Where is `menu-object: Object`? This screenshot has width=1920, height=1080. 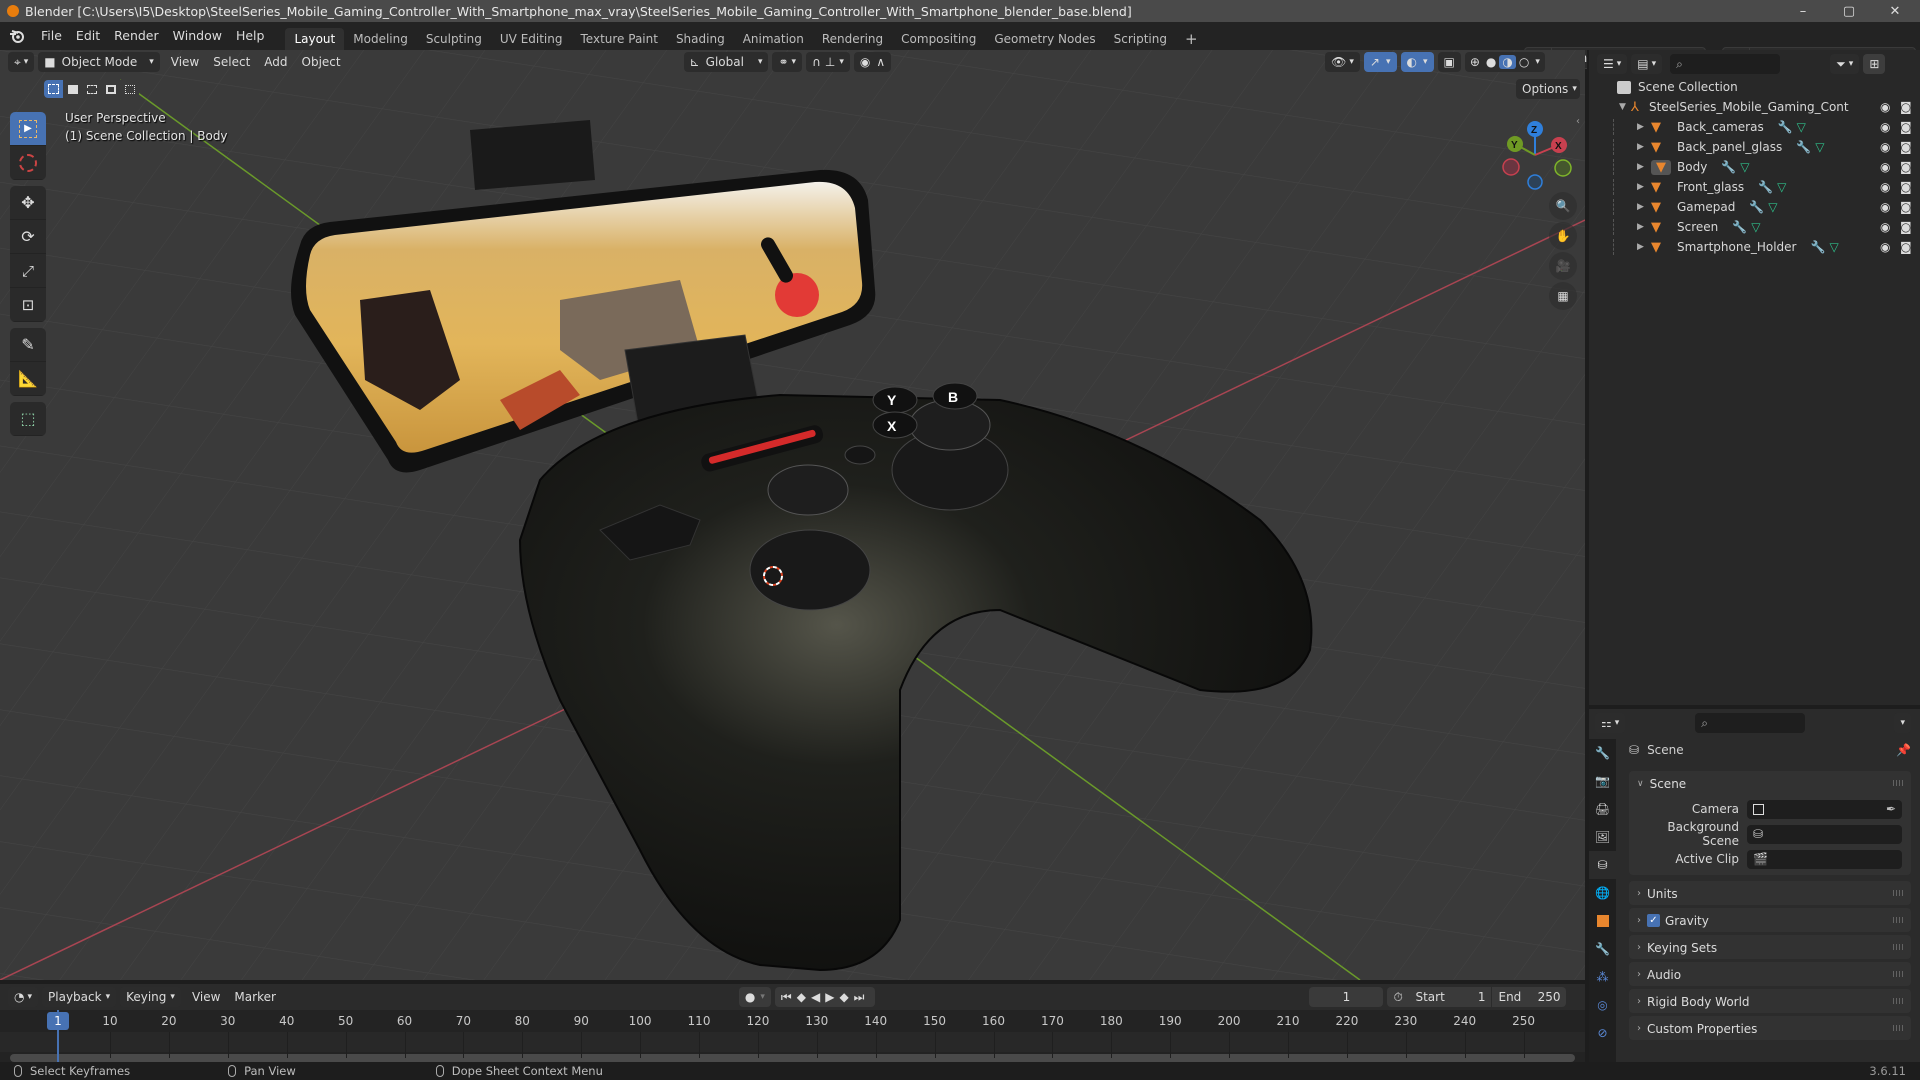
menu-object: Object is located at coordinates (321, 62).